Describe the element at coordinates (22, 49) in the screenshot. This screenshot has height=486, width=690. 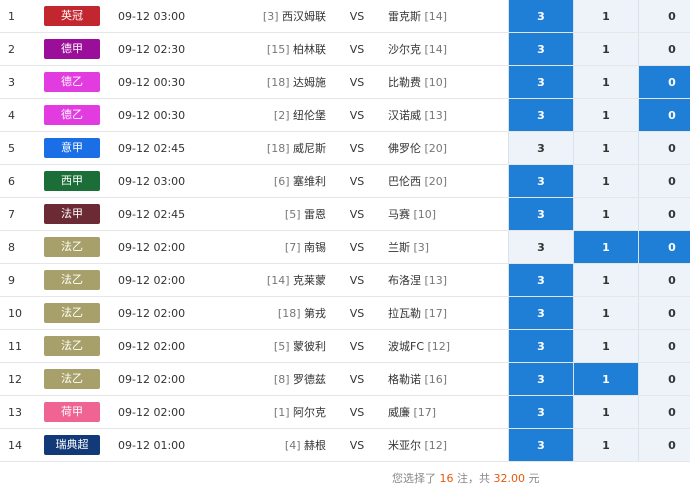
I see `match-number-cell: 2` at that location.